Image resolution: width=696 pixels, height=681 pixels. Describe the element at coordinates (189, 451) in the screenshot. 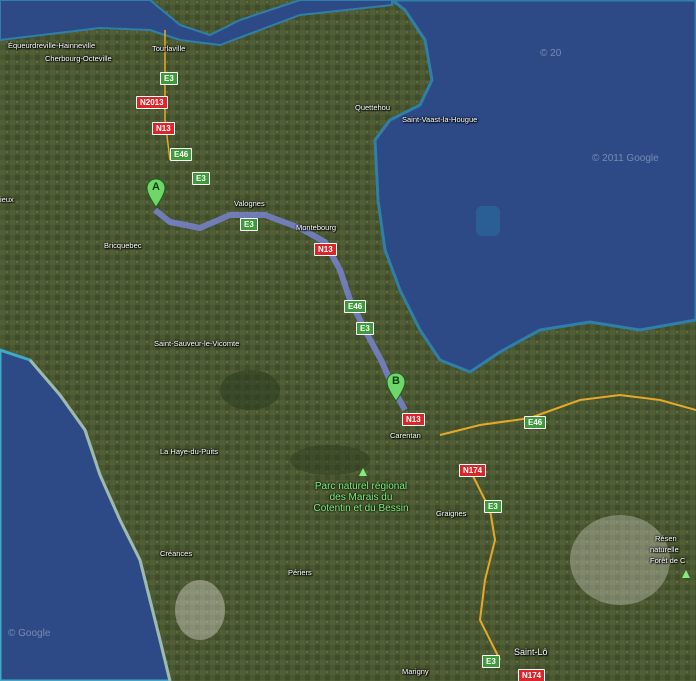

I see `place-la-haye: La Haye-du-Puits` at that location.